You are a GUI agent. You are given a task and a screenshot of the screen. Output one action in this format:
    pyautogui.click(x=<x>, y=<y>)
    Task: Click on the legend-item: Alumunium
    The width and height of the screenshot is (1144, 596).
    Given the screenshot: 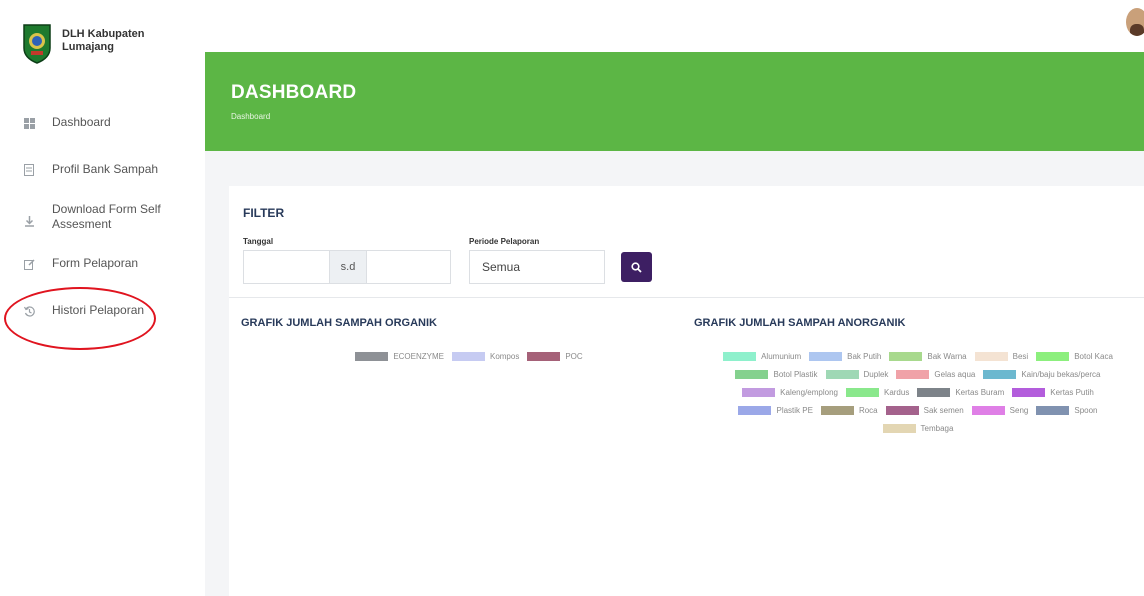 What is the action you would take?
    pyautogui.click(x=762, y=356)
    